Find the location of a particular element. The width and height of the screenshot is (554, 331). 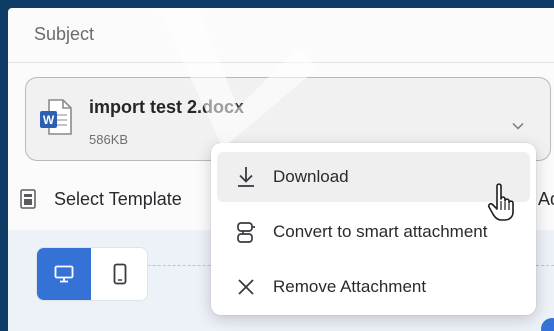

attachment-file-size: 586KB is located at coordinates (109, 139).